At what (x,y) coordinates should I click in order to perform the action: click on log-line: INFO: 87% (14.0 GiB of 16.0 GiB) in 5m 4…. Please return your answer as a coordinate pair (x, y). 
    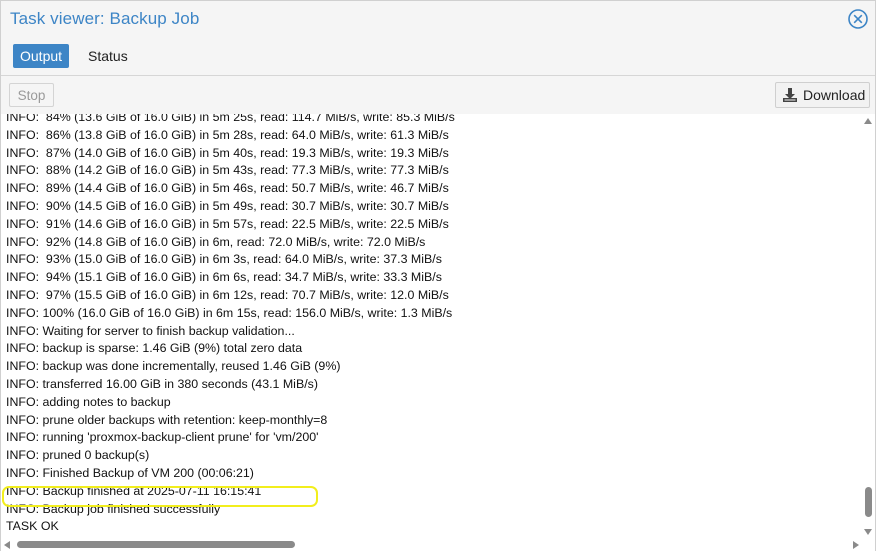
    Looking at the image, I should click on (227, 152).